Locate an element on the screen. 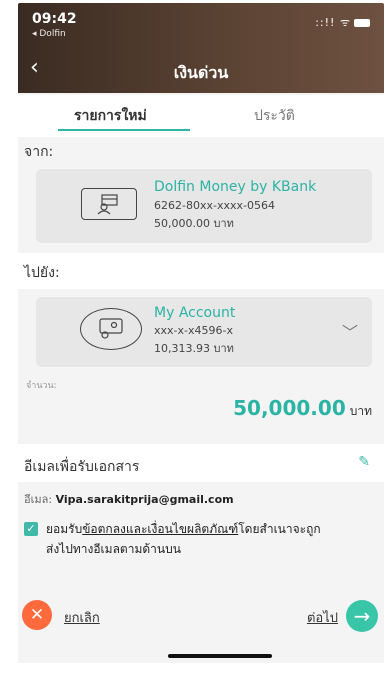 Image resolution: width=385 pixels, height=678 pixels. pencil-edit-icon: ✎ is located at coordinates (364, 462).